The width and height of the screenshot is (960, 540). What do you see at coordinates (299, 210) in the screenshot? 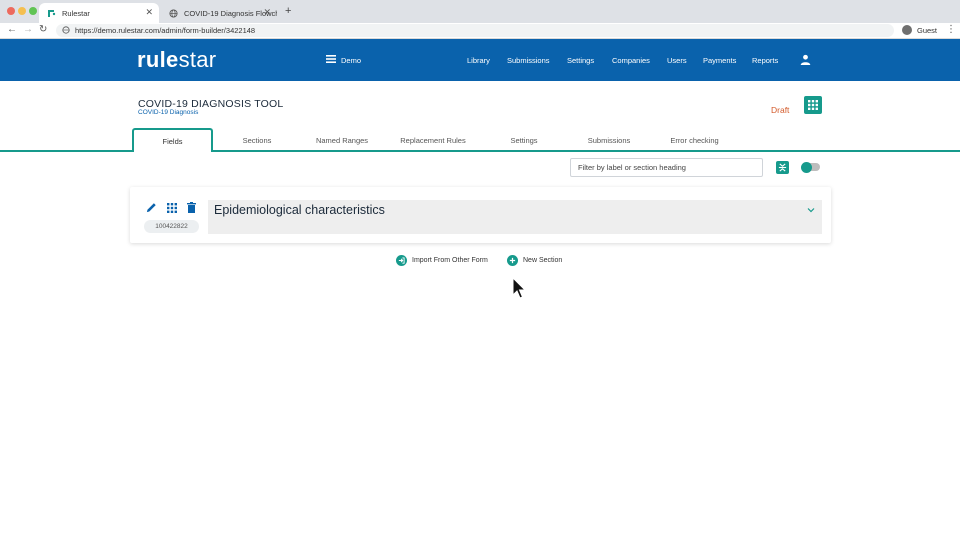
I see `section-heading: Epidemiological characteristics` at bounding box center [299, 210].